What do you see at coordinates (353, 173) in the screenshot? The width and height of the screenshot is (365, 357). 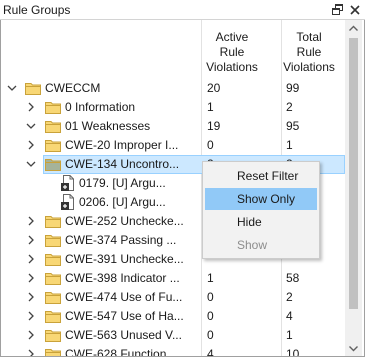 I see `scrollbar-thumb` at bounding box center [353, 173].